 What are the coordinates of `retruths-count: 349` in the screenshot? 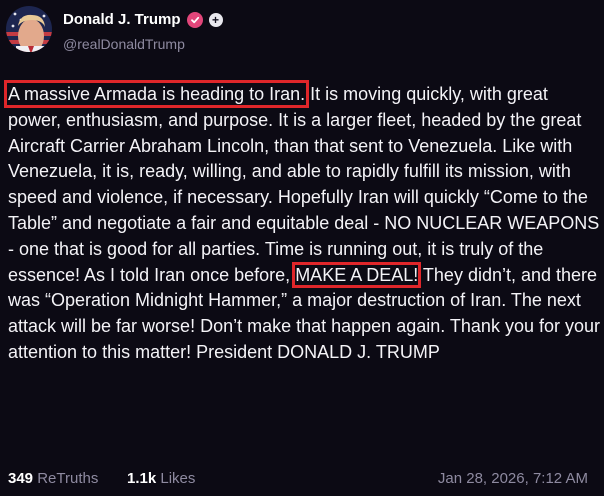 It's located at (21, 478).